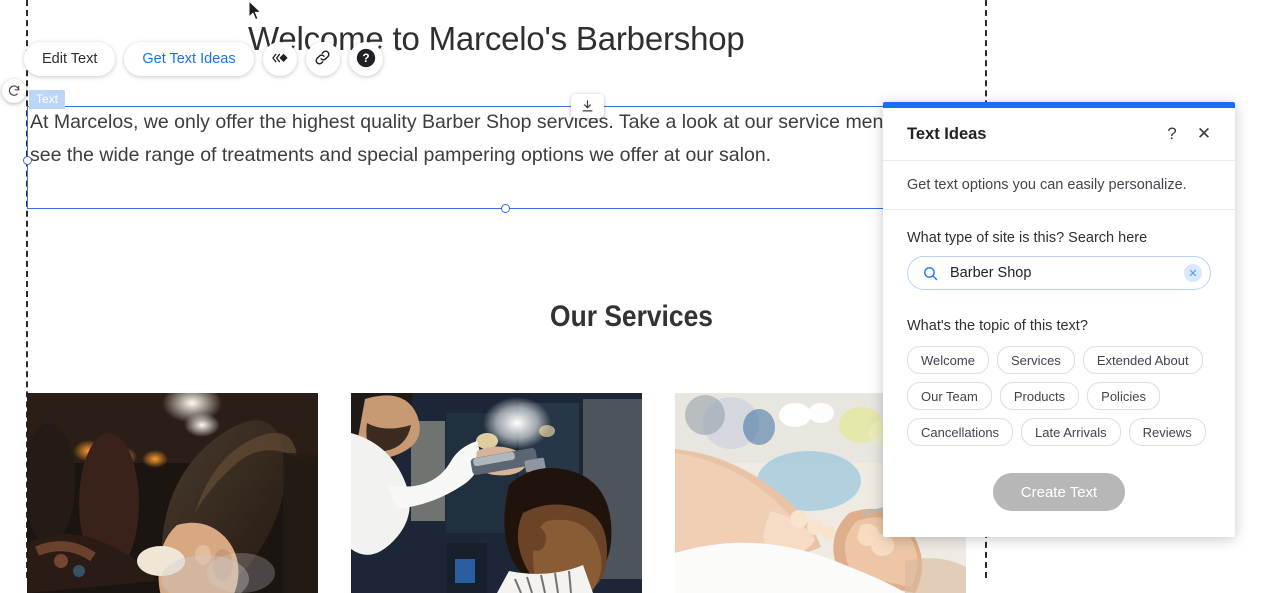  What do you see at coordinates (1193, 273) in the screenshot?
I see `clear-search-icon: ✕` at bounding box center [1193, 273].